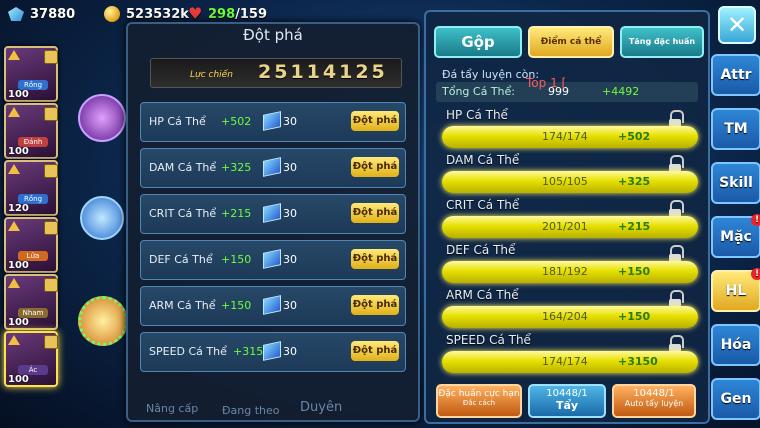  Describe the element at coordinates (735, 345) in the screenshot. I see `side-tab-hoa: Hóa` at that location.